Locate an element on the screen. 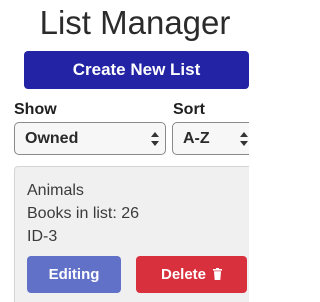 The width and height of the screenshot is (320, 302). sort-label: Sort is located at coordinates (189, 109).